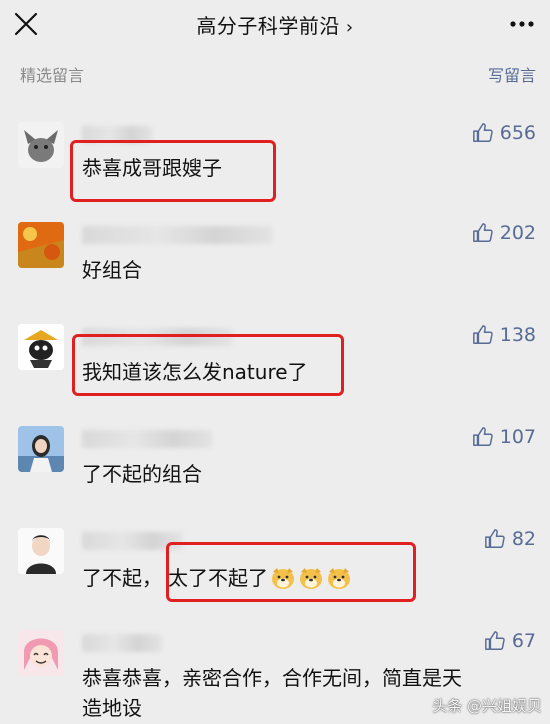 The height and width of the screenshot is (724, 550). I want to click on comment-text: 了不起的组合, so click(142, 474).